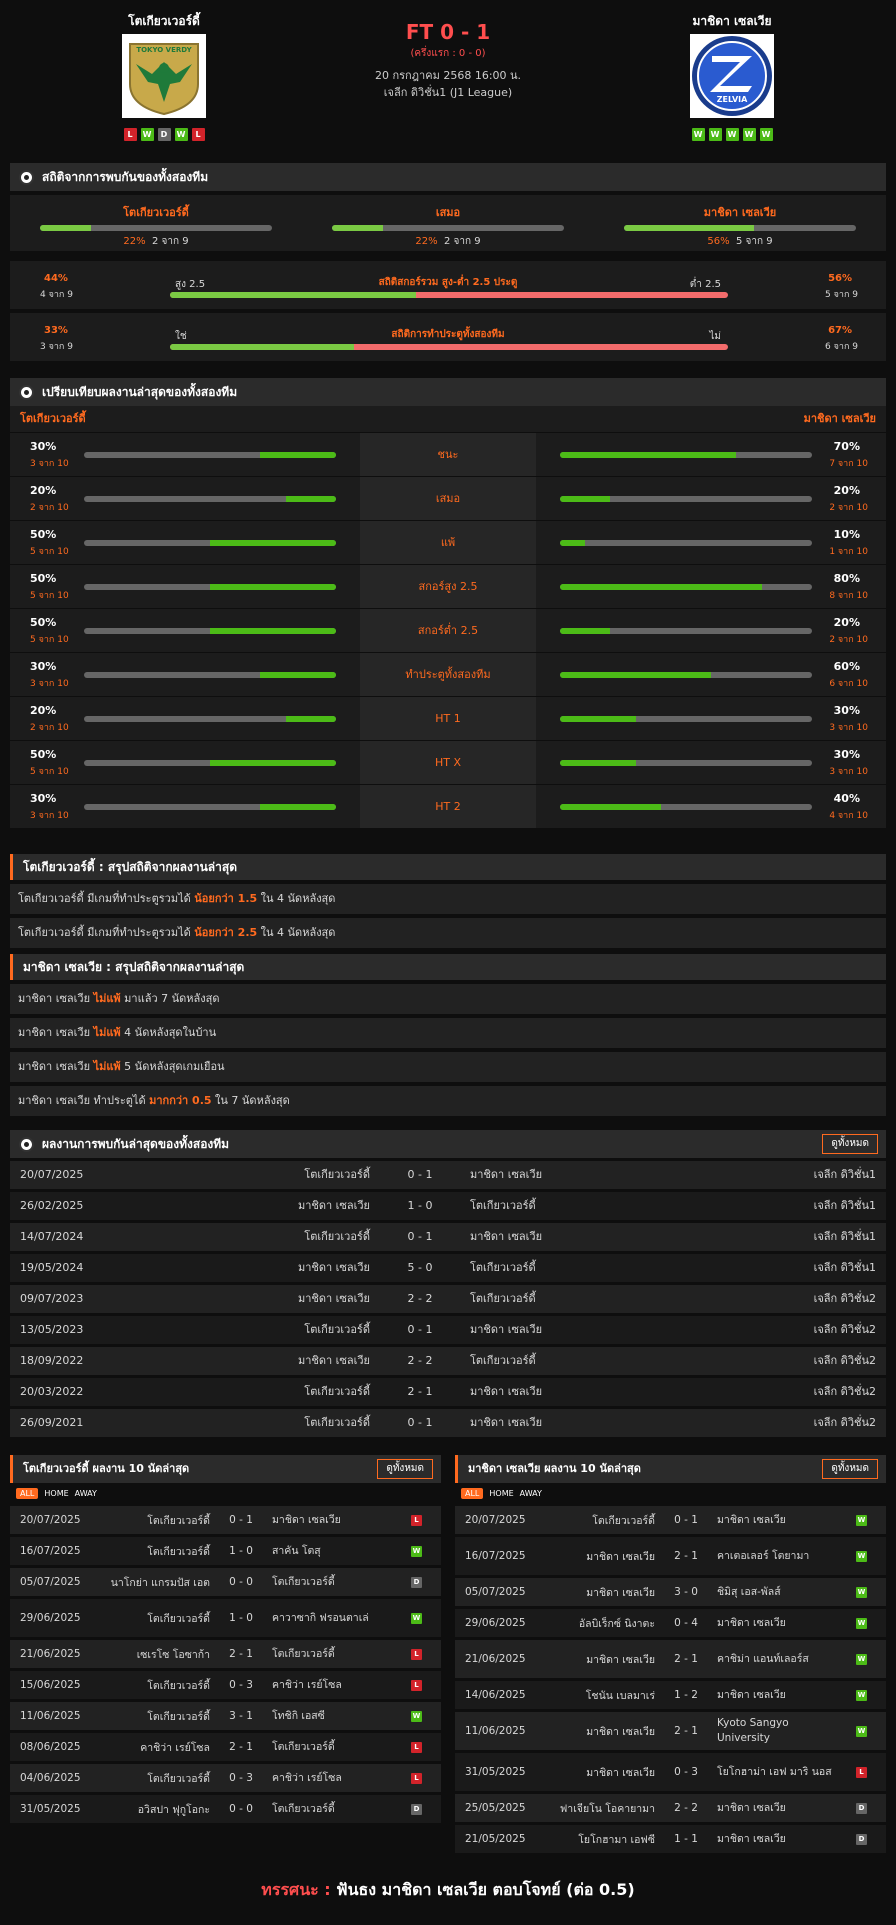 The height and width of the screenshot is (1925, 896). I want to click on compare-away-pct: 20%, so click(846, 622).